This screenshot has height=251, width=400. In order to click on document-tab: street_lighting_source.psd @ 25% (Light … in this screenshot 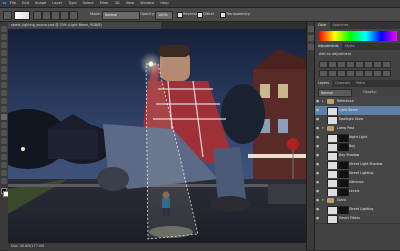, I will do `click(84, 25)`.